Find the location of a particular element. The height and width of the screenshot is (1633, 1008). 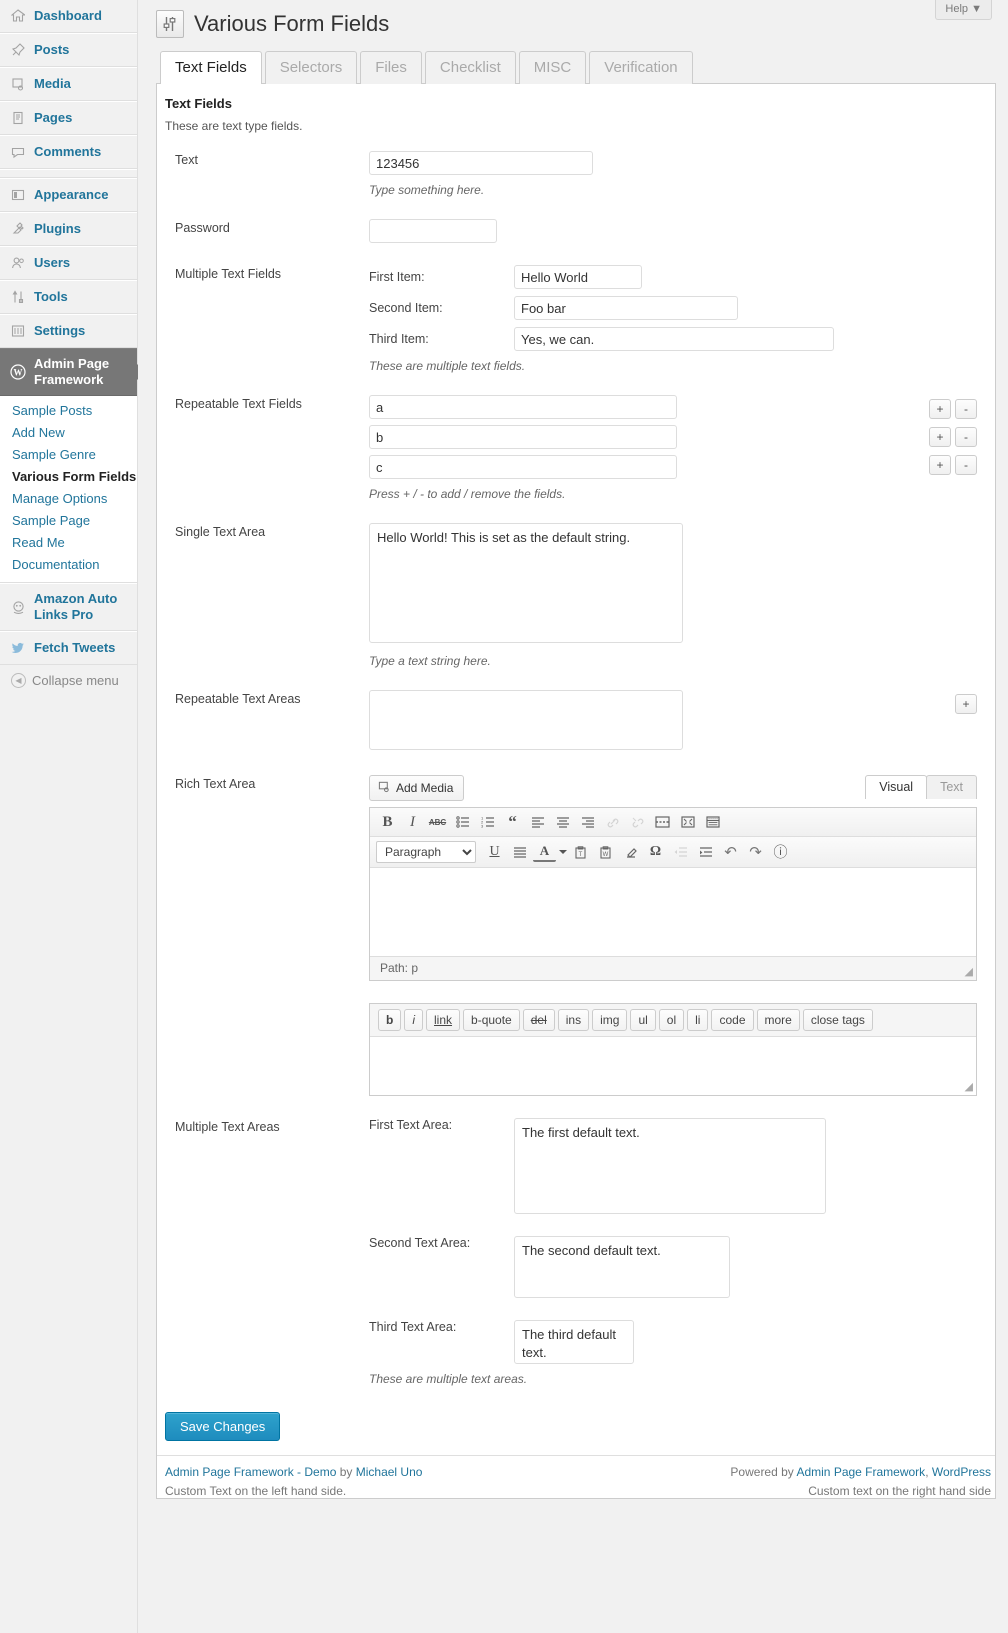

align-center-icon is located at coordinates (562, 822).